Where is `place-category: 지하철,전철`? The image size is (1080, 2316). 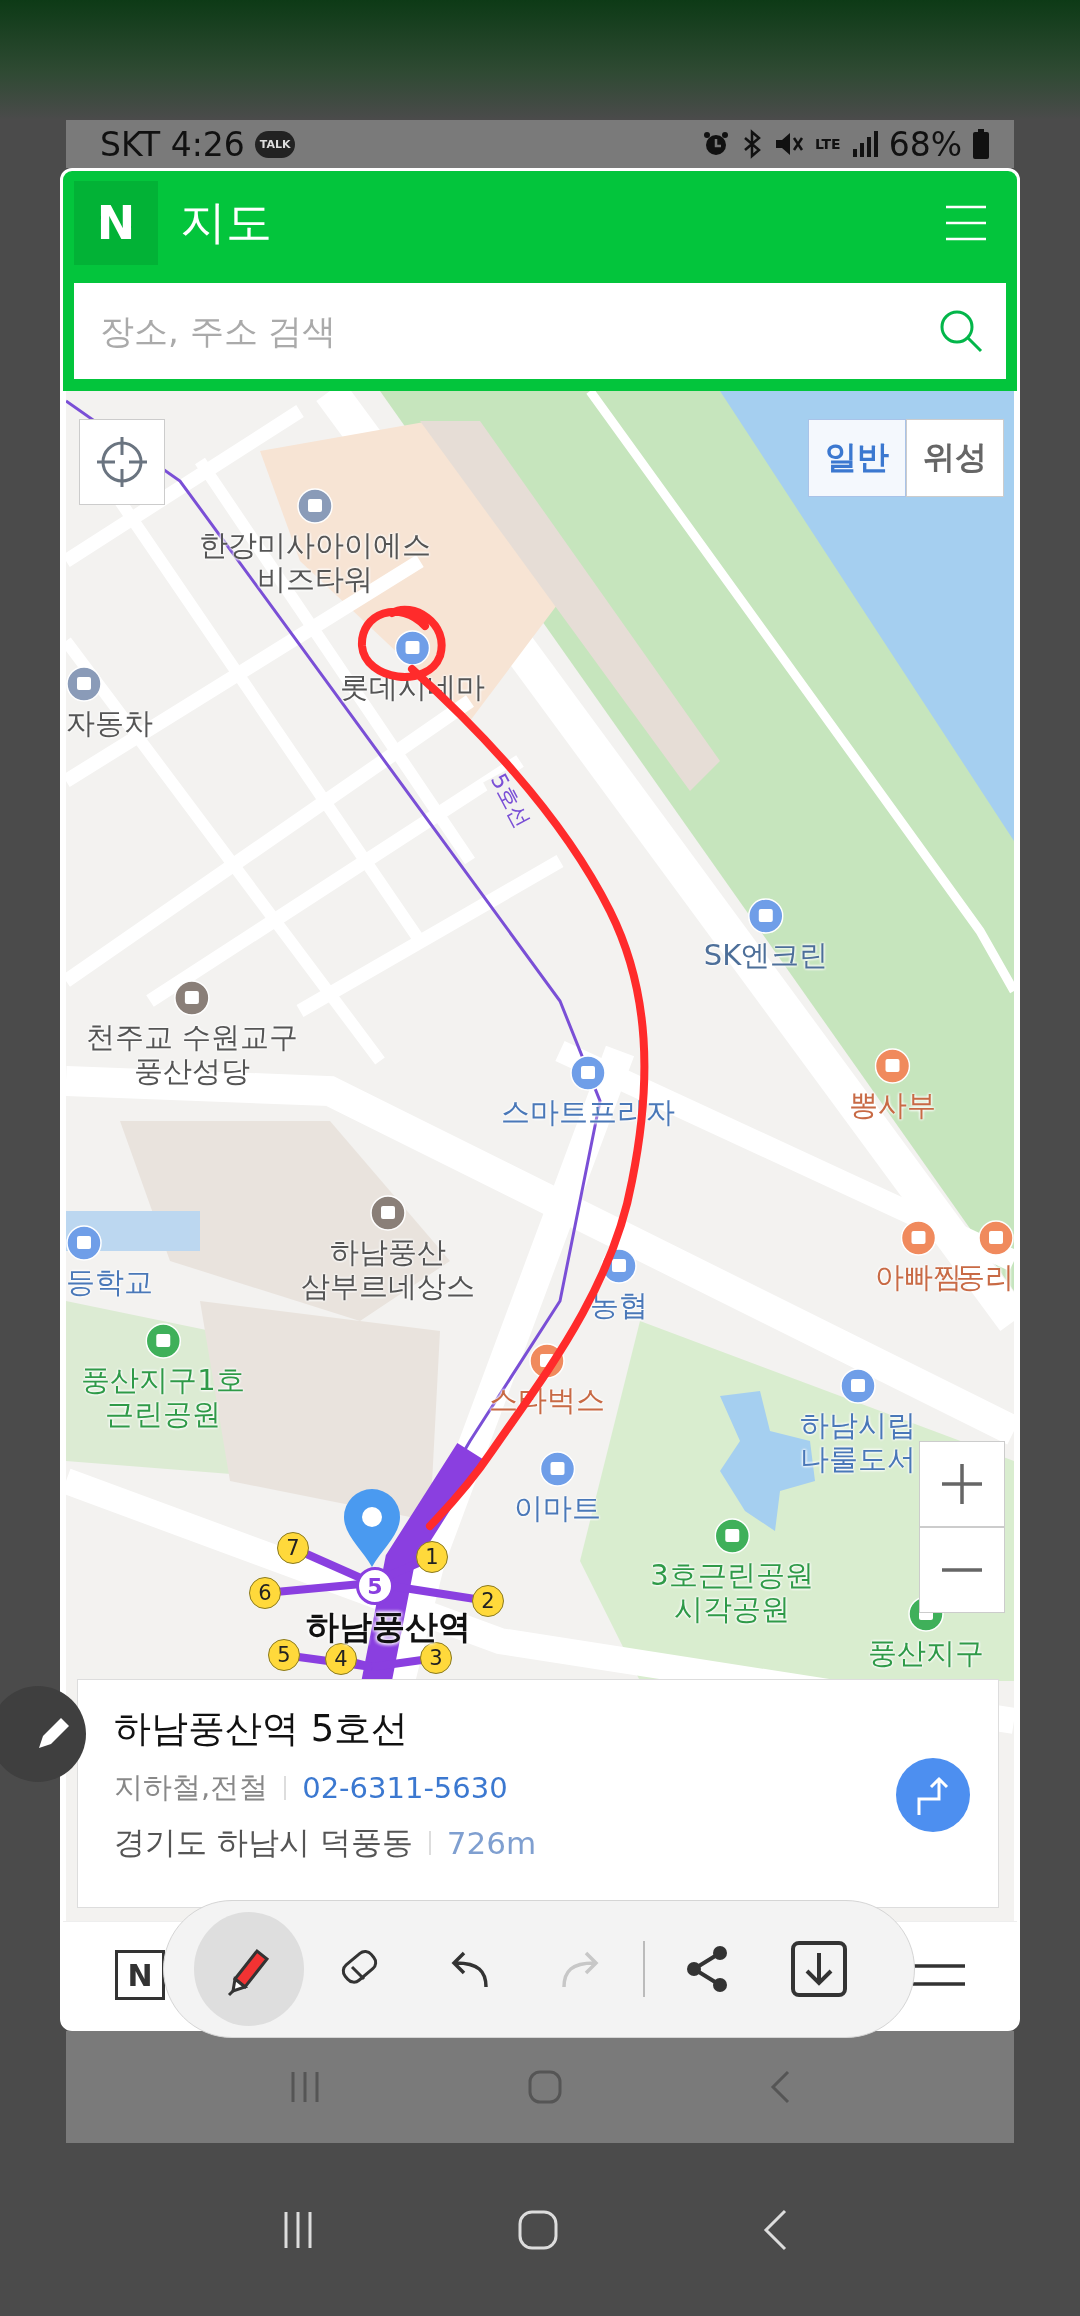
place-category: 지하철,전철 is located at coordinates (191, 1787).